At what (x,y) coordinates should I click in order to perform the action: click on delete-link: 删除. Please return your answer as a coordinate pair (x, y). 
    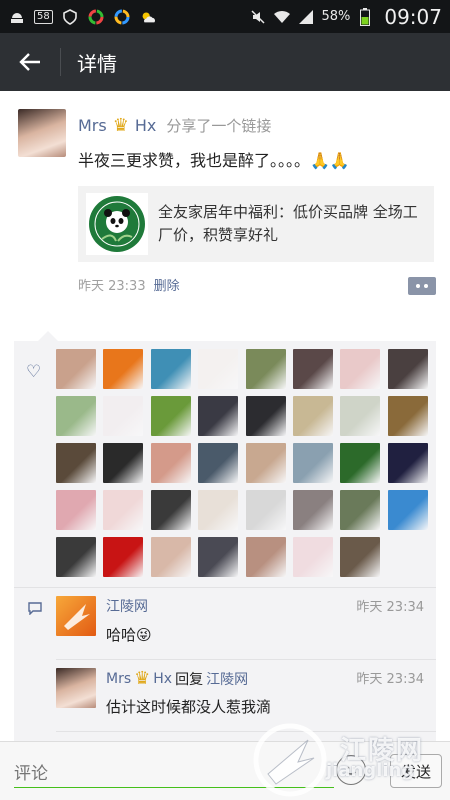
    Looking at the image, I should click on (167, 284).